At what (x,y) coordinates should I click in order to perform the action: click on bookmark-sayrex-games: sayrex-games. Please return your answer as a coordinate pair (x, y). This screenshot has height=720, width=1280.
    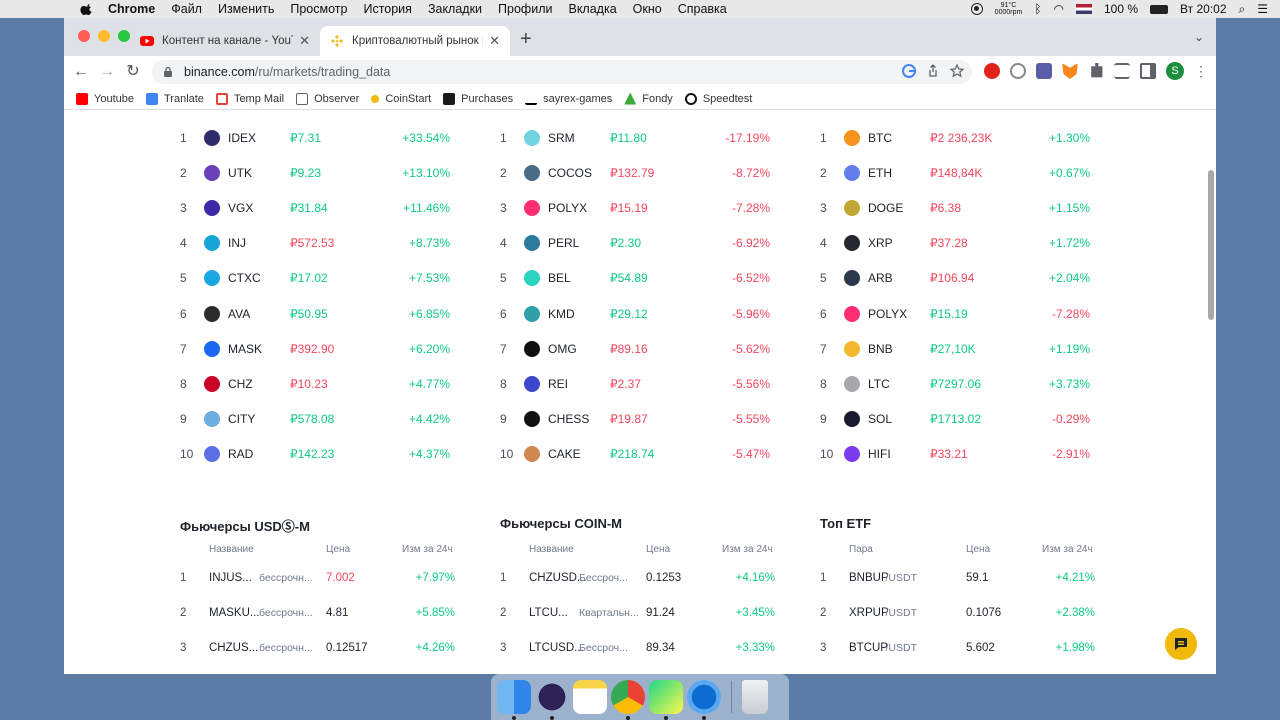
    Looking at the image, I should click on (568, 98).